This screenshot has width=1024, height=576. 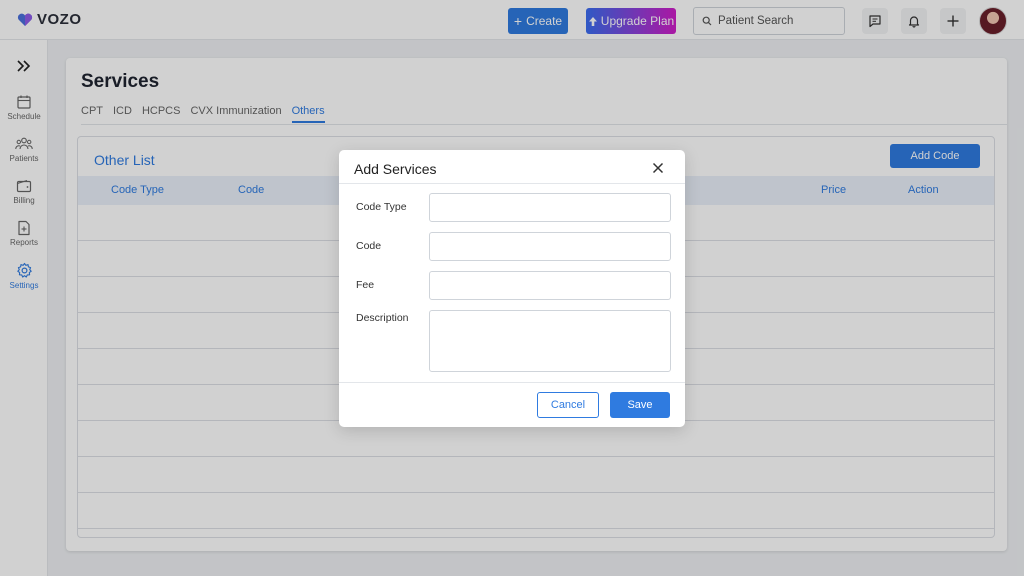 What do you see at coordinates (395, 169) in the screenshot?
I see `dialog-title: Add Services` at bounding box center [395, 169].